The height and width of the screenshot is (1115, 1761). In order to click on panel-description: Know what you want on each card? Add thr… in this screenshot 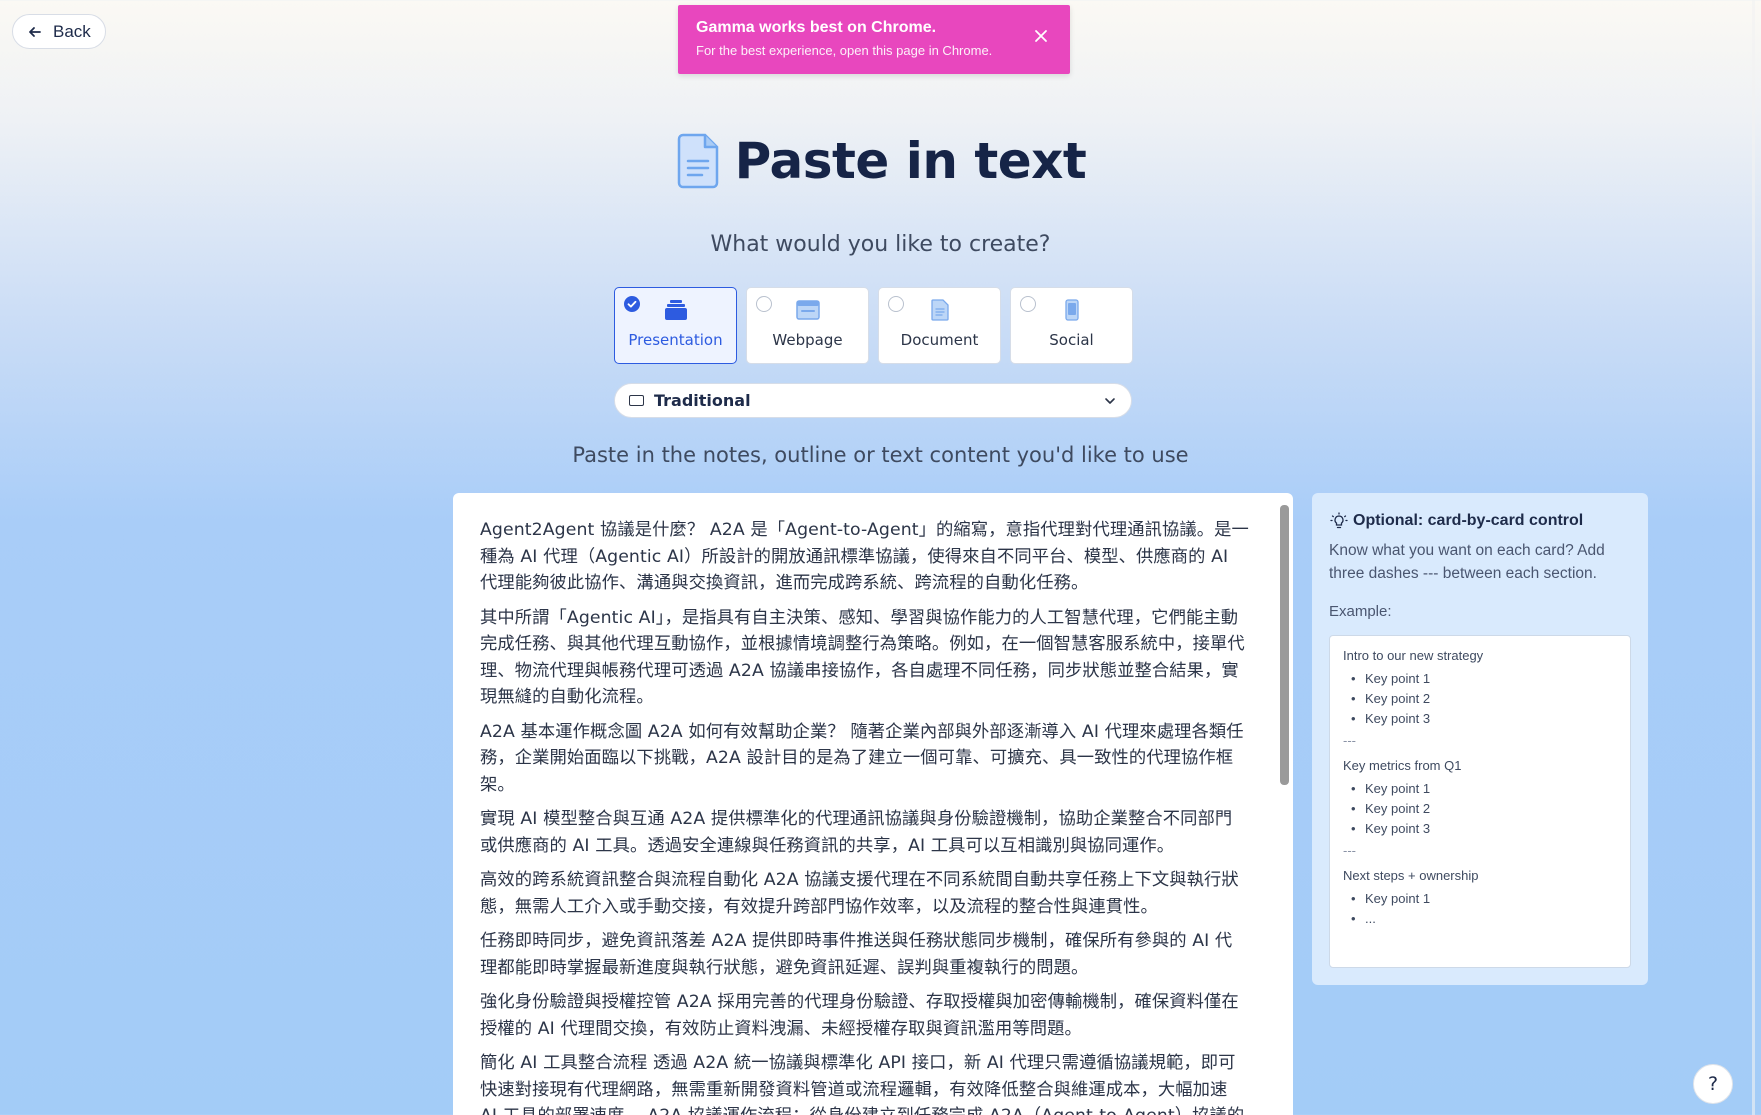, I will do `click(1467, 562)`.